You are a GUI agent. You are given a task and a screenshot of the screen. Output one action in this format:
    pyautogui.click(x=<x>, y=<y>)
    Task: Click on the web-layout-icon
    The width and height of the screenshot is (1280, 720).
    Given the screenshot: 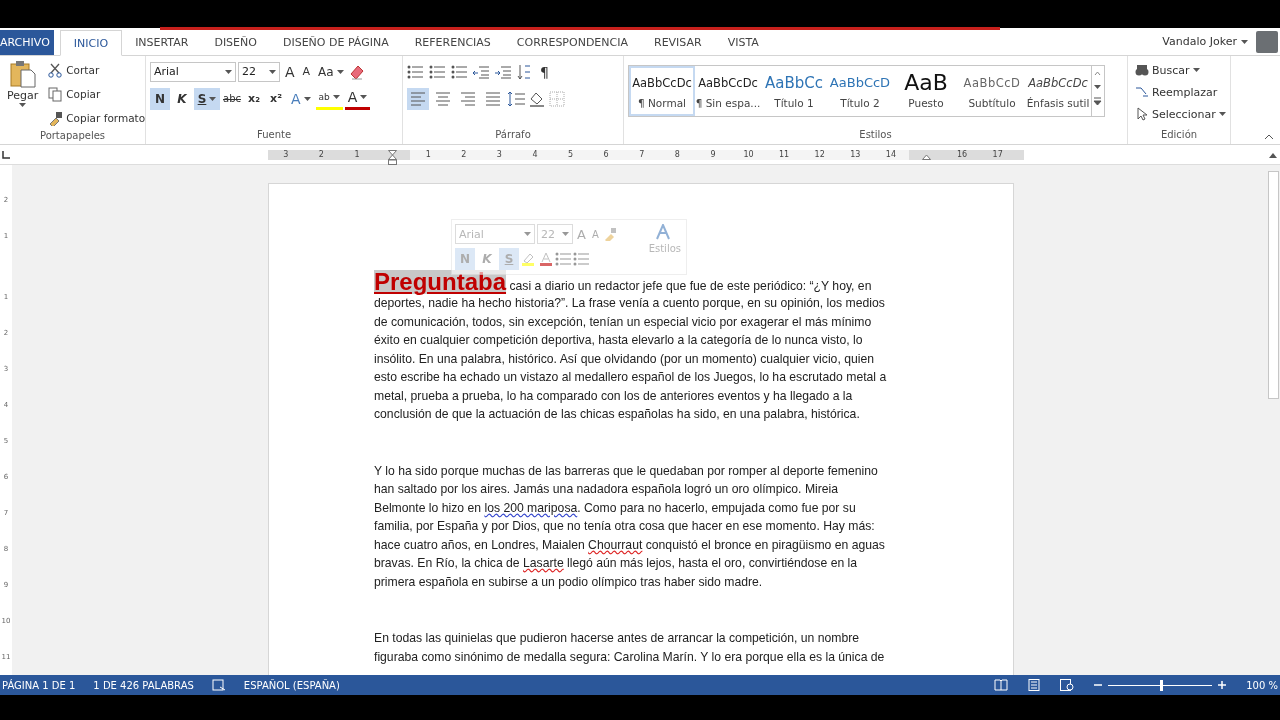 What is the action you would take?
    pyautogui.click(x=1067, y=685)
    